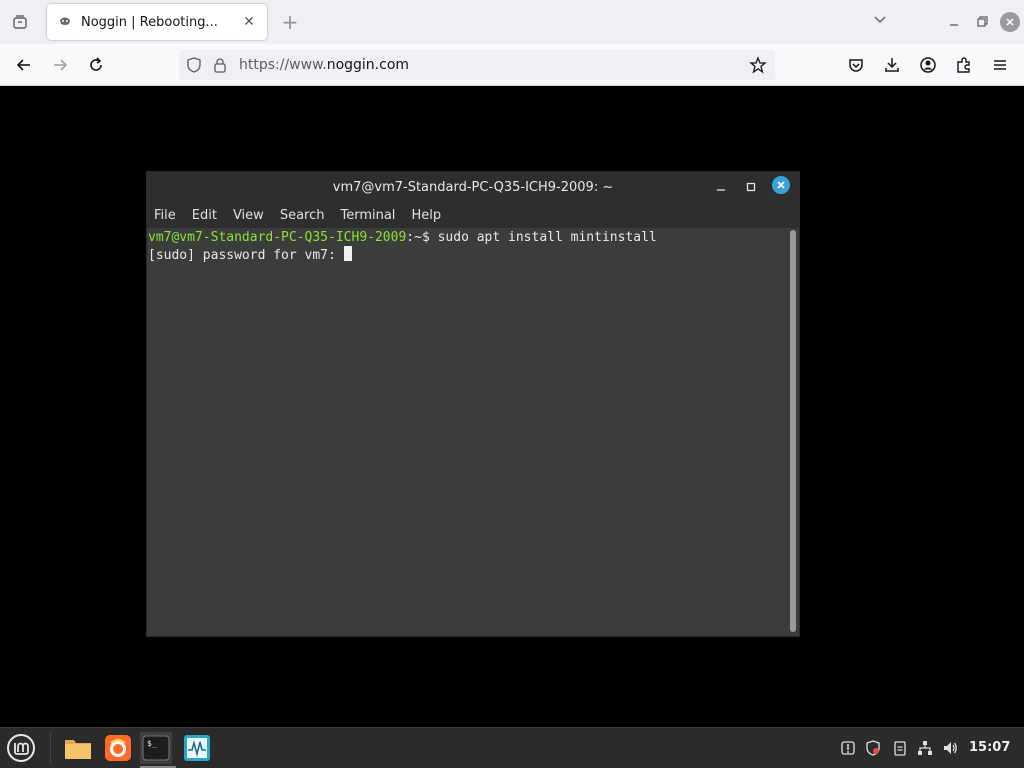 This screenshot has height=768, width=1024. Describe the element at coordinates (65, 22) in the screenshot. I see `site-favicon-icon` at that location.